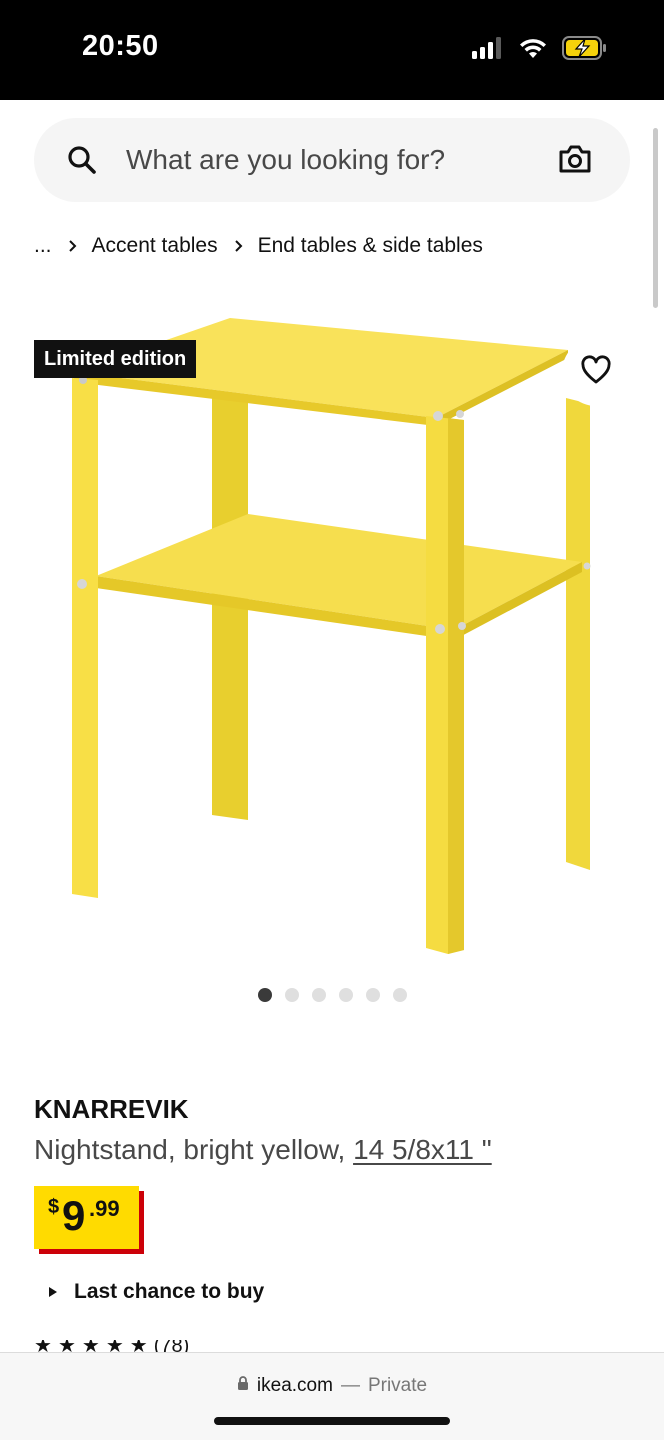  I want to click on price-decimal: .99, so click(104, 1208).